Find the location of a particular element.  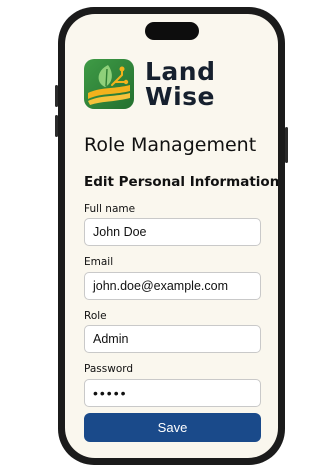

leaf-field-logo-icon is located at coordinates (109, 84).